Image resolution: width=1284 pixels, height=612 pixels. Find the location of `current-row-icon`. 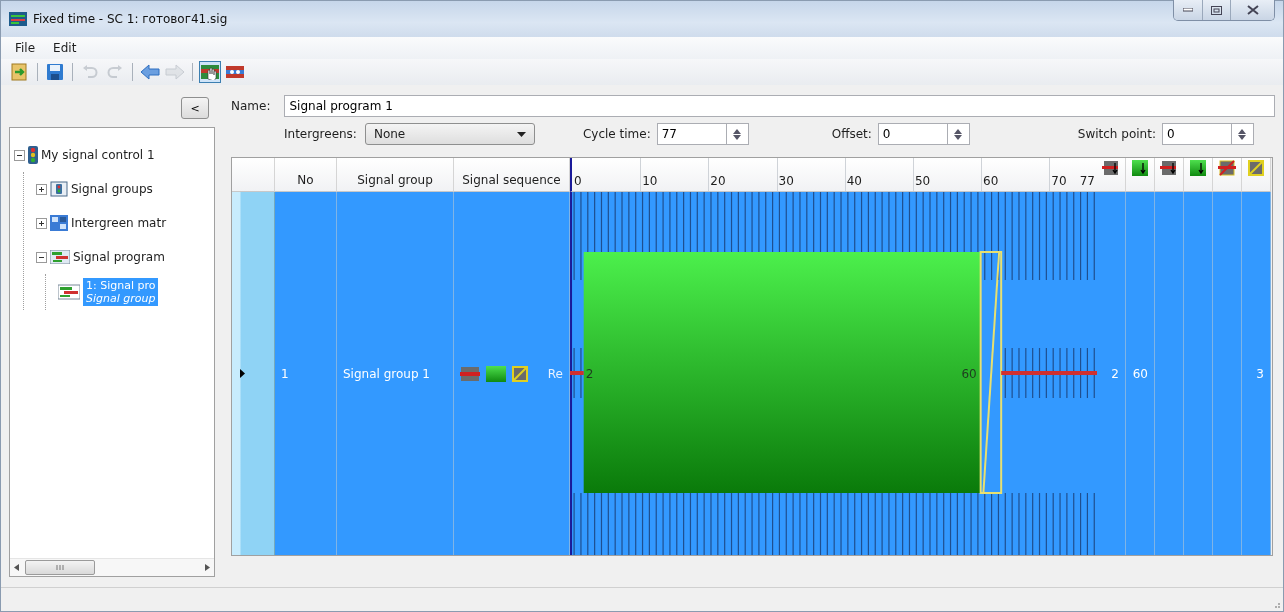

current-row-icon is located at coordinates (242, 373).